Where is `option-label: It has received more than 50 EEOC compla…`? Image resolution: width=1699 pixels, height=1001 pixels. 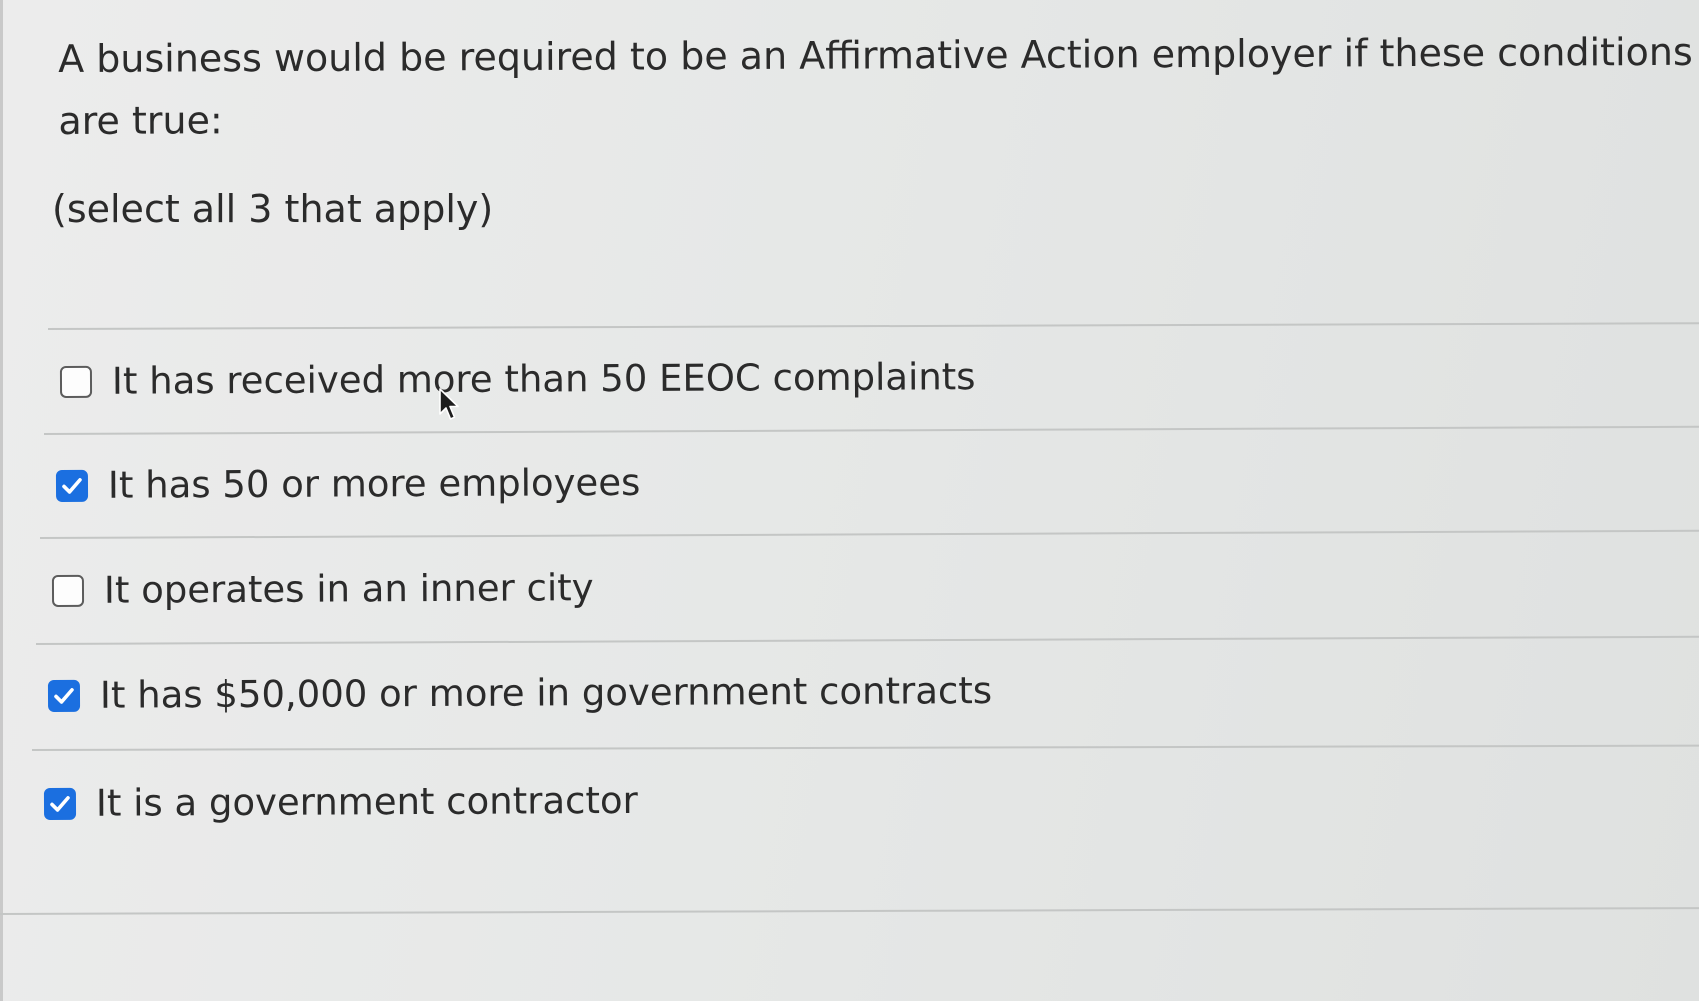
option-label: It has received more than 50 EEOC compla… is located at coordinates (543, 379).